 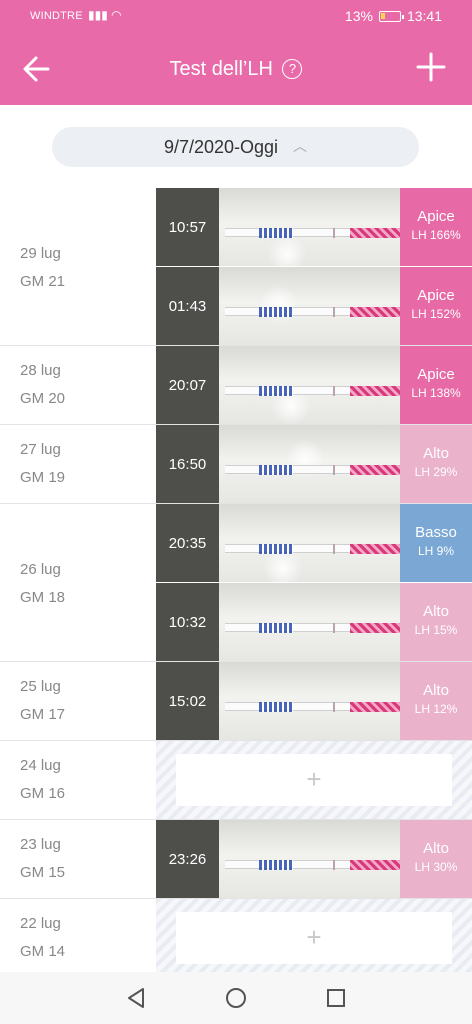 I want to click on day-date: 24 lug, so click(x=40, y=765).